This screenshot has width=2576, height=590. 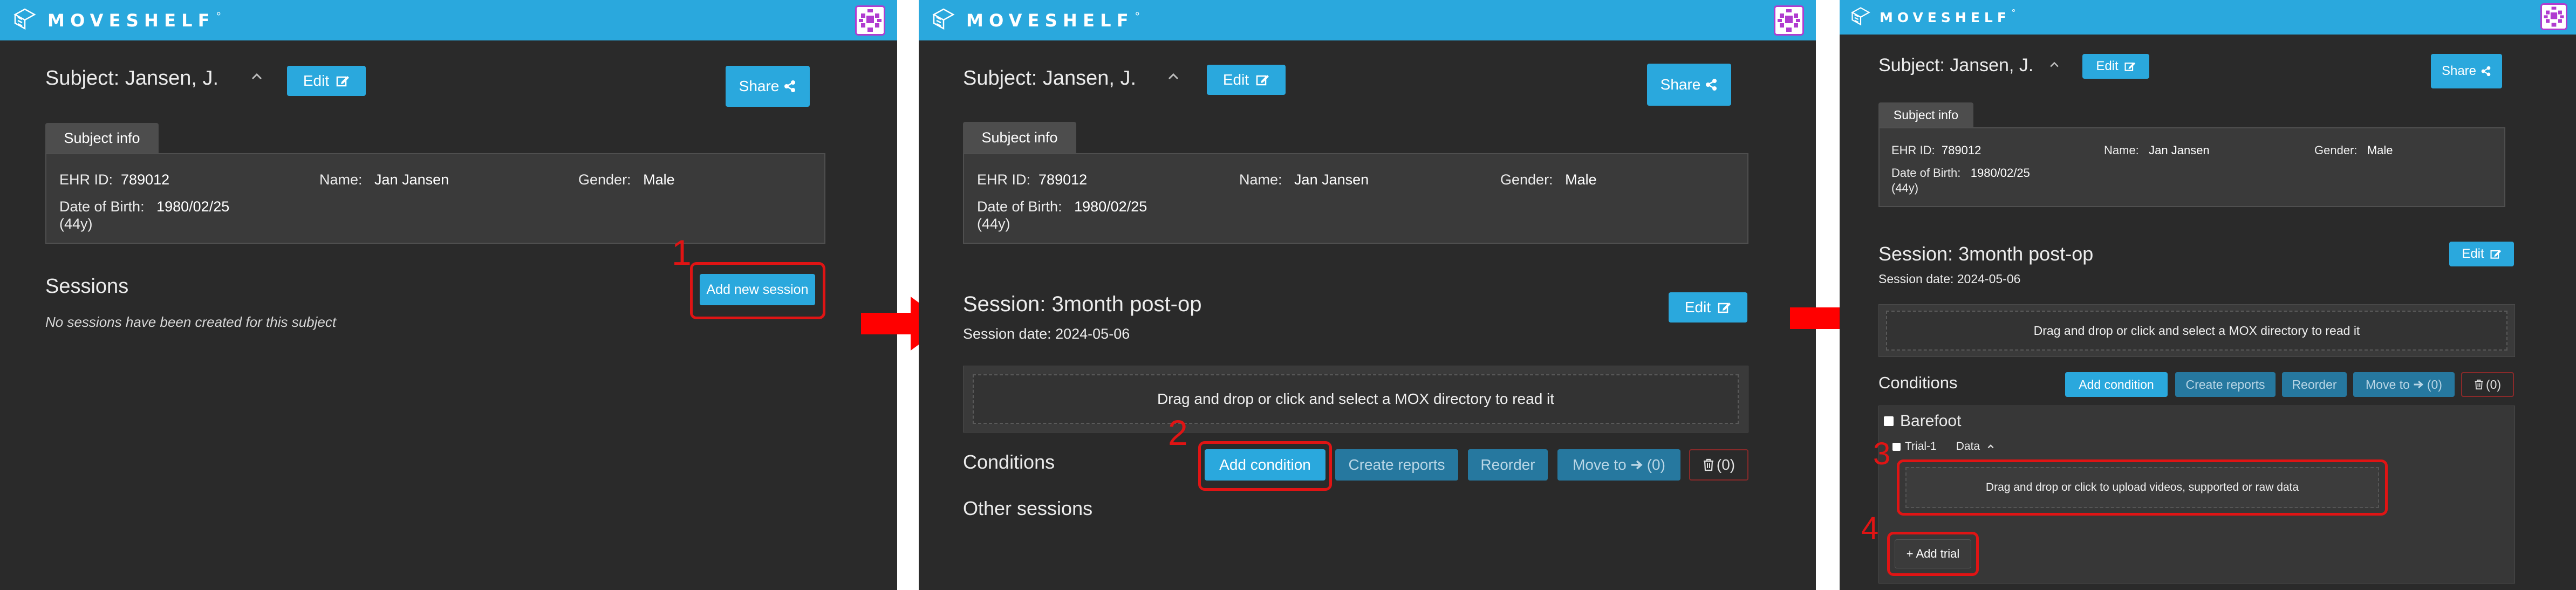 I want to click on step-number-3: 3, so click(x=1882, y=453).